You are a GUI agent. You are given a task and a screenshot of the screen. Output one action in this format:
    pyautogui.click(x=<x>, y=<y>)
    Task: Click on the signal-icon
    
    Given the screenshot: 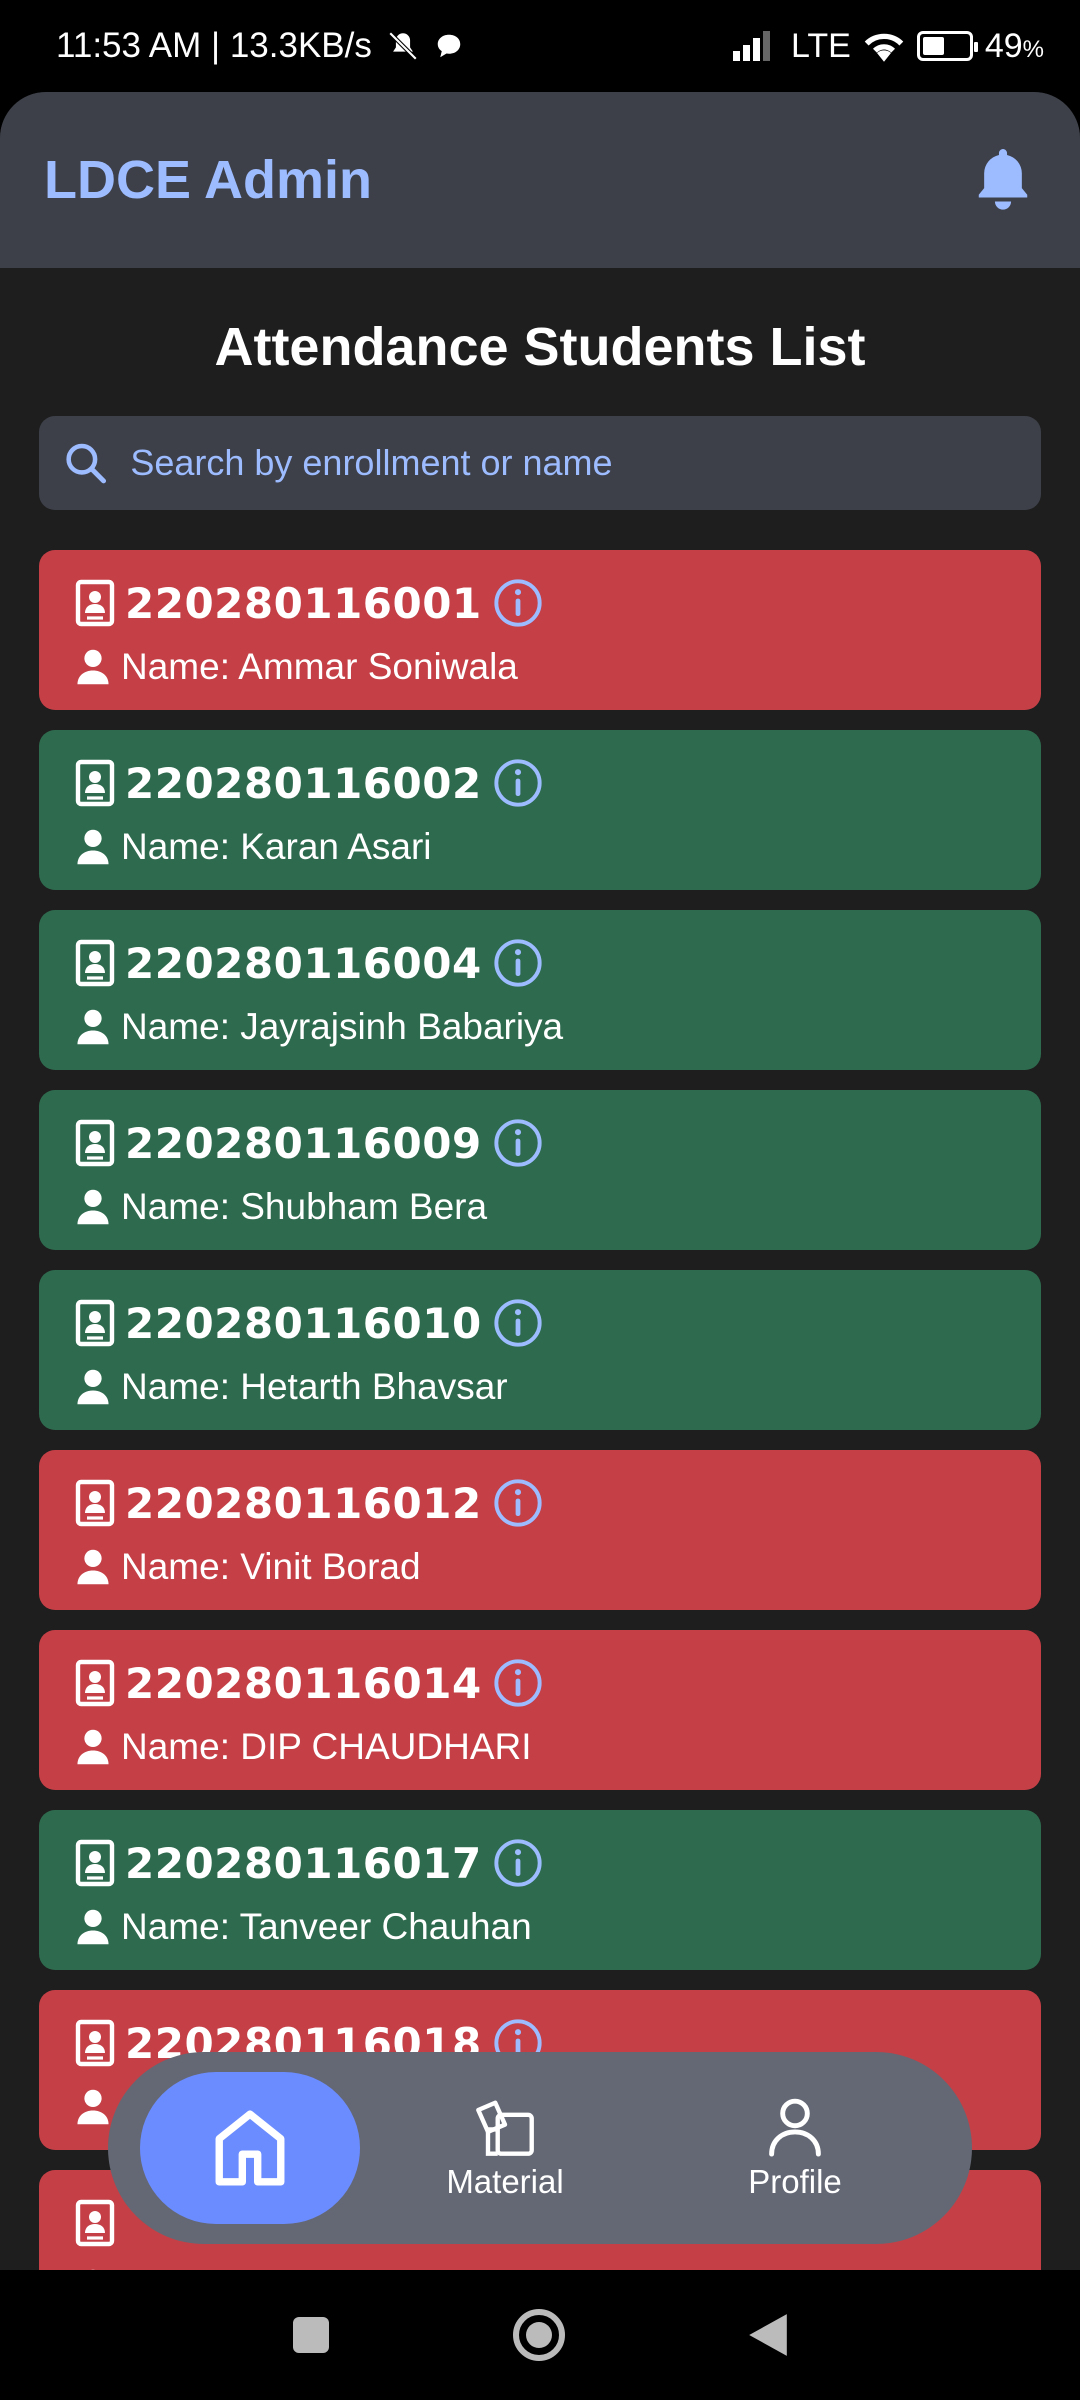 What is the action you would take?
    pyautogui.click(x=751, y=46)
    